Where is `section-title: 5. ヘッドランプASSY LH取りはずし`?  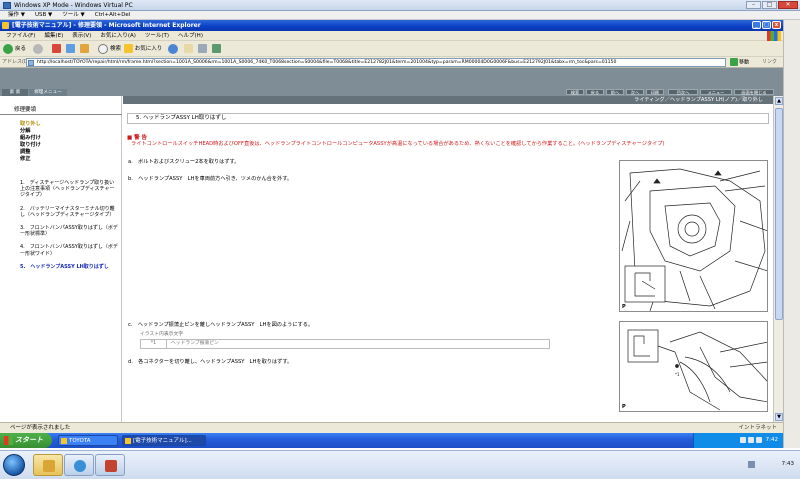 section-title: 5. ヘッドランプASSY LH取りはずし is located at coordinates (448, 118).